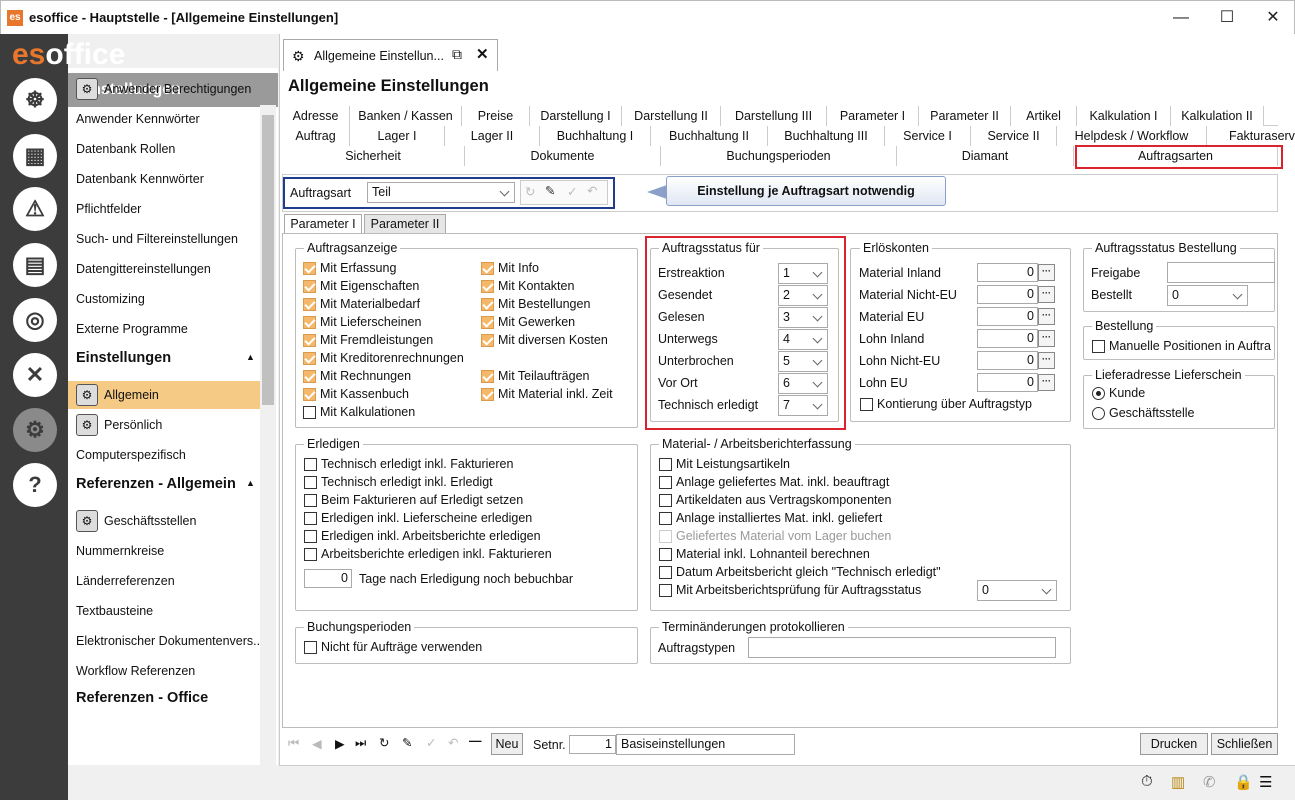  I want to click on tab-fakturaserver: Fakturaserver, so click(1251, 136).